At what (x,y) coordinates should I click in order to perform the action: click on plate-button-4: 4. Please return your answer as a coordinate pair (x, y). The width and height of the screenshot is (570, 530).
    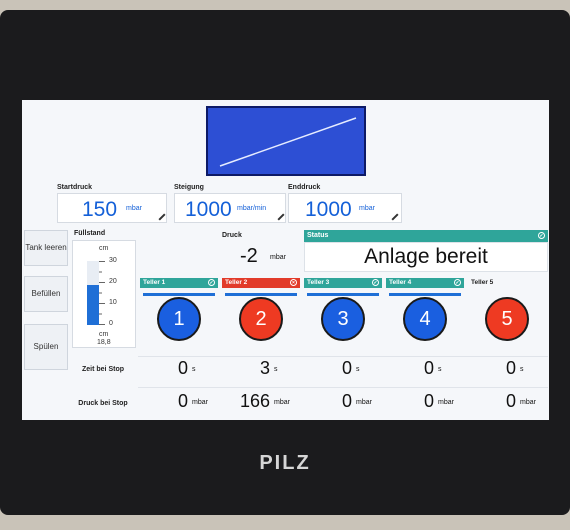
    Looking at the image, I should click on (425, 319).